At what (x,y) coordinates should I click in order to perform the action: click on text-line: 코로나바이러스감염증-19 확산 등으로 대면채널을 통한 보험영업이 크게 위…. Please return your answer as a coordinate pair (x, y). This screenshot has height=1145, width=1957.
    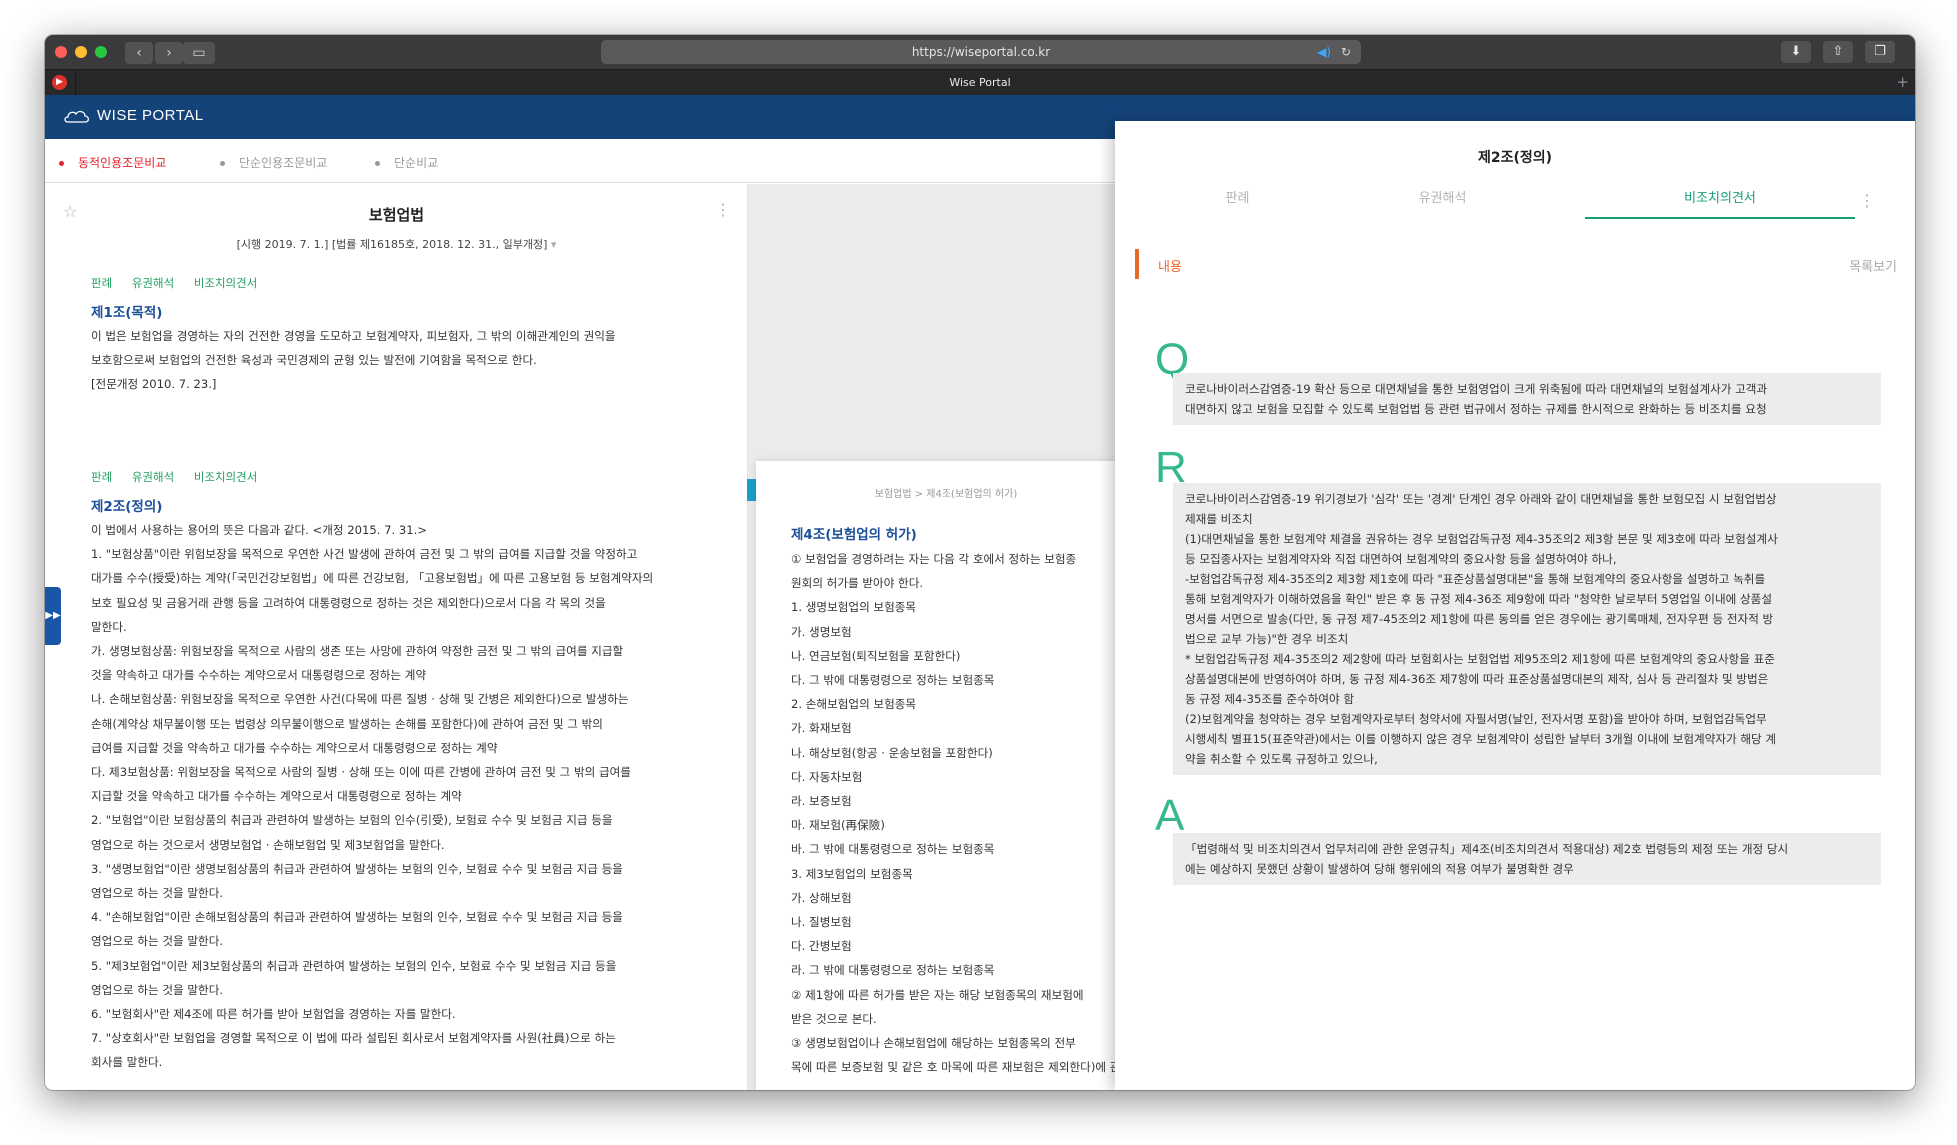
    Looking at the image, I should click on (1476, 389).